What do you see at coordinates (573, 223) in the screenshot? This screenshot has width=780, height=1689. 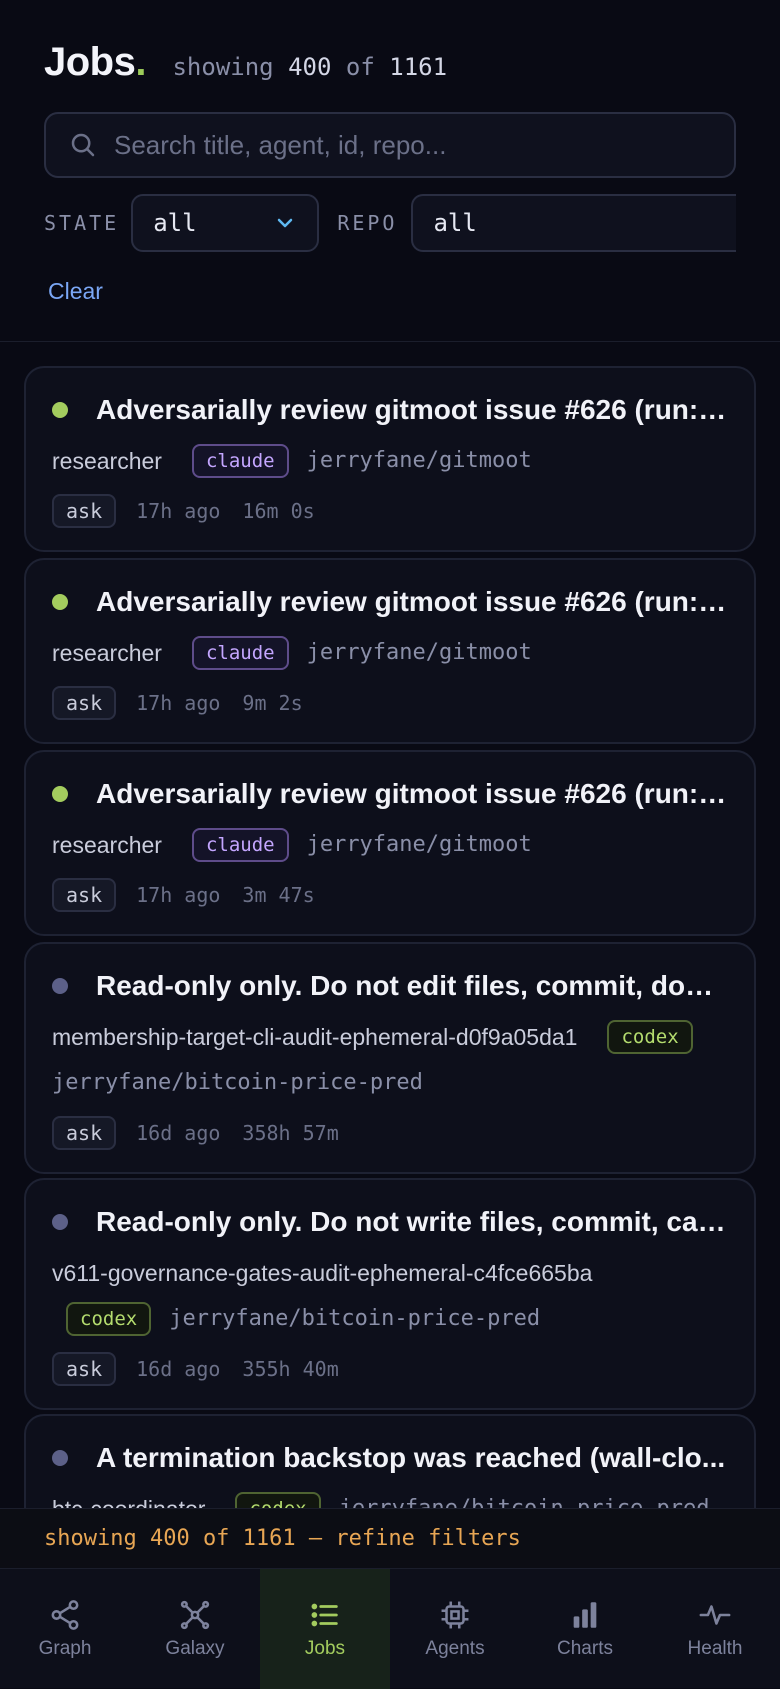 I see `repo-select: all` at bounding box center [573, 223].